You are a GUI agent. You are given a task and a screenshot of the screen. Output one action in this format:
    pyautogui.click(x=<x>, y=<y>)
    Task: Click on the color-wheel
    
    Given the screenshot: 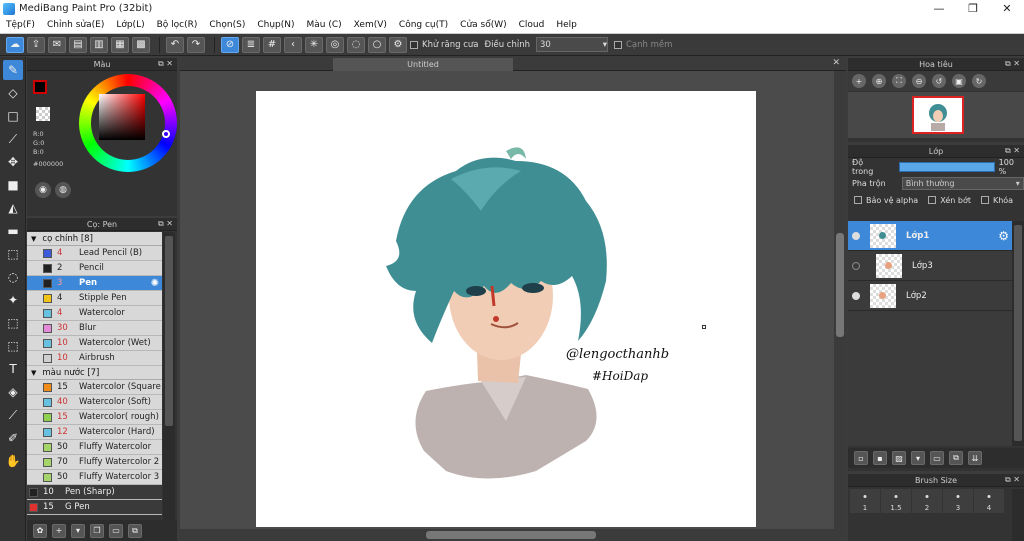 What is the action you would take?
    pyautogui.click(x=128, y=123)
    